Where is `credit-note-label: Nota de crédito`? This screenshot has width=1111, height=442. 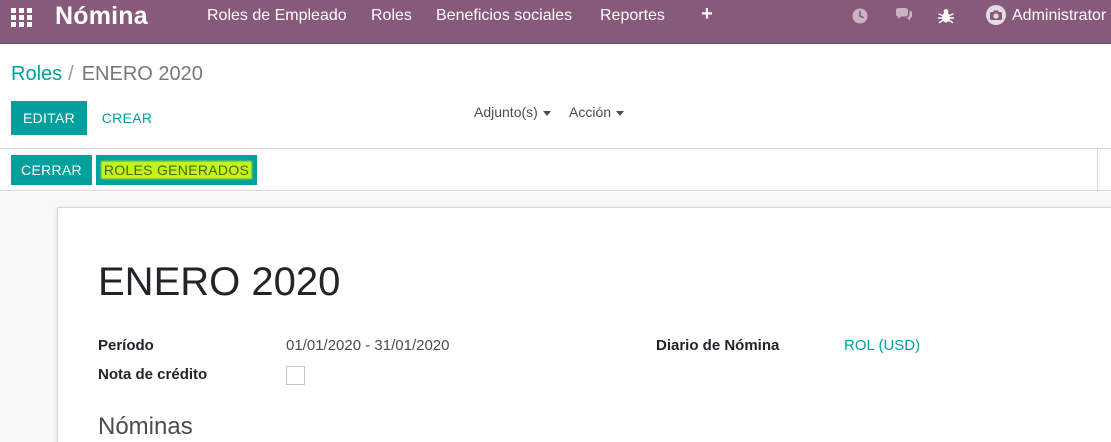 credit-note-label: Nota de crédito is located at coordinates (153, 374).